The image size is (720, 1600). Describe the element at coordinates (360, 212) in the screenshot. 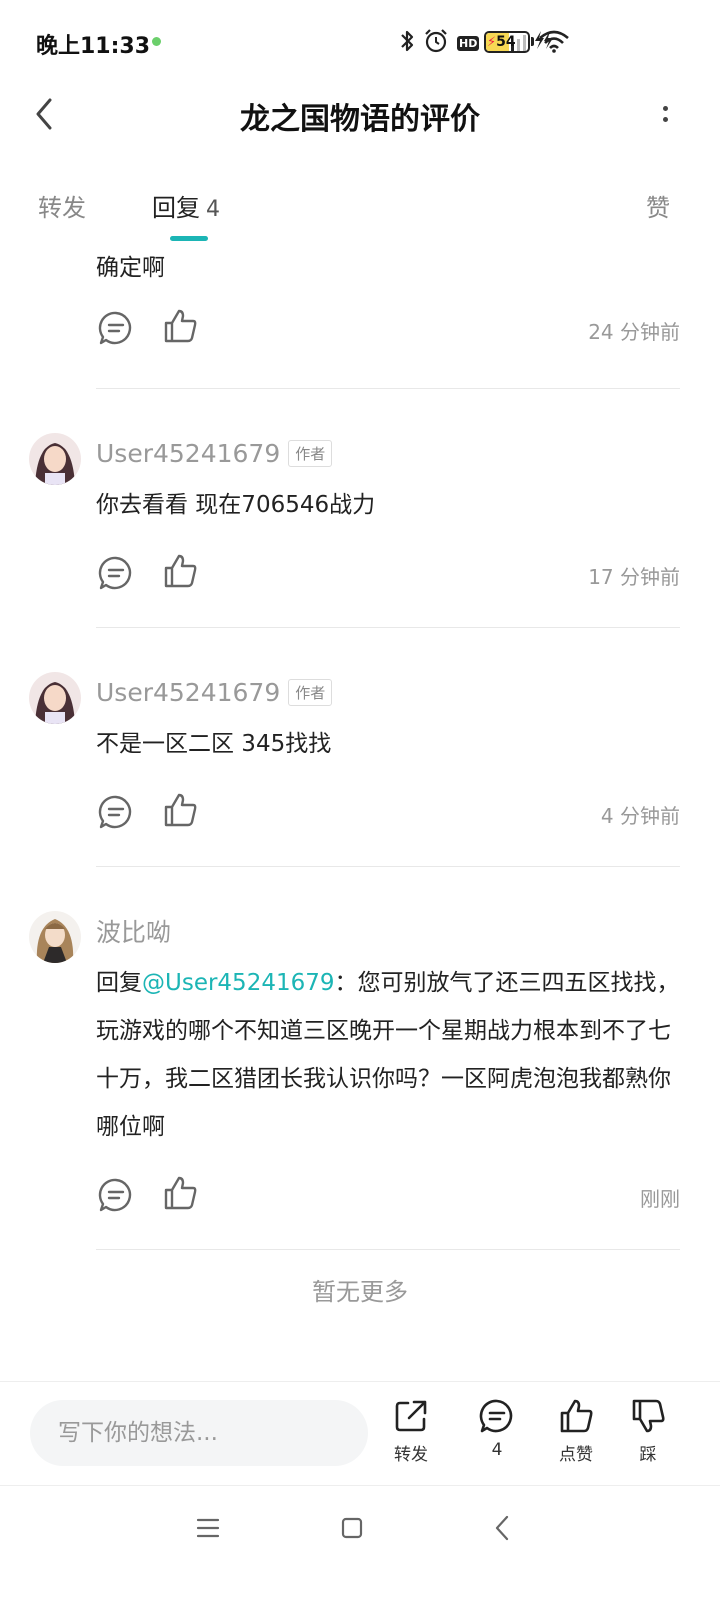

I see `tab-bar: 转发 回复 4 赞` at that location.